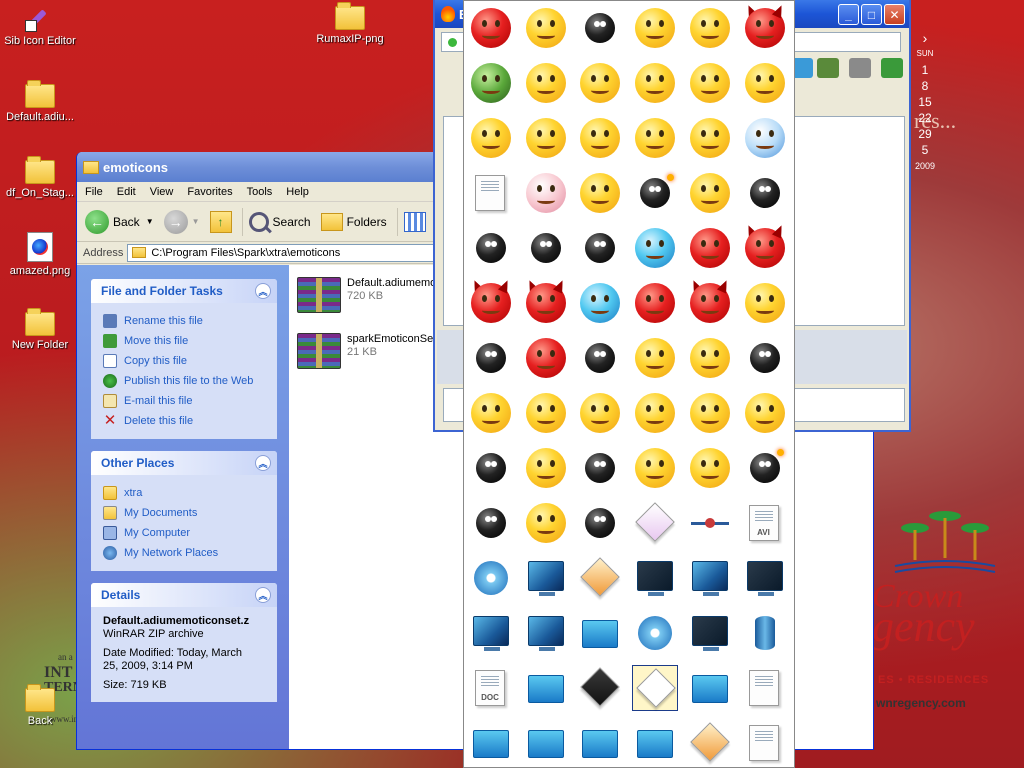  What do you see at coordinates (366, 351) in the screenshot?
I see `file-item: sparkEmoticonSet 21 KB` at bounding box center [366, 351].